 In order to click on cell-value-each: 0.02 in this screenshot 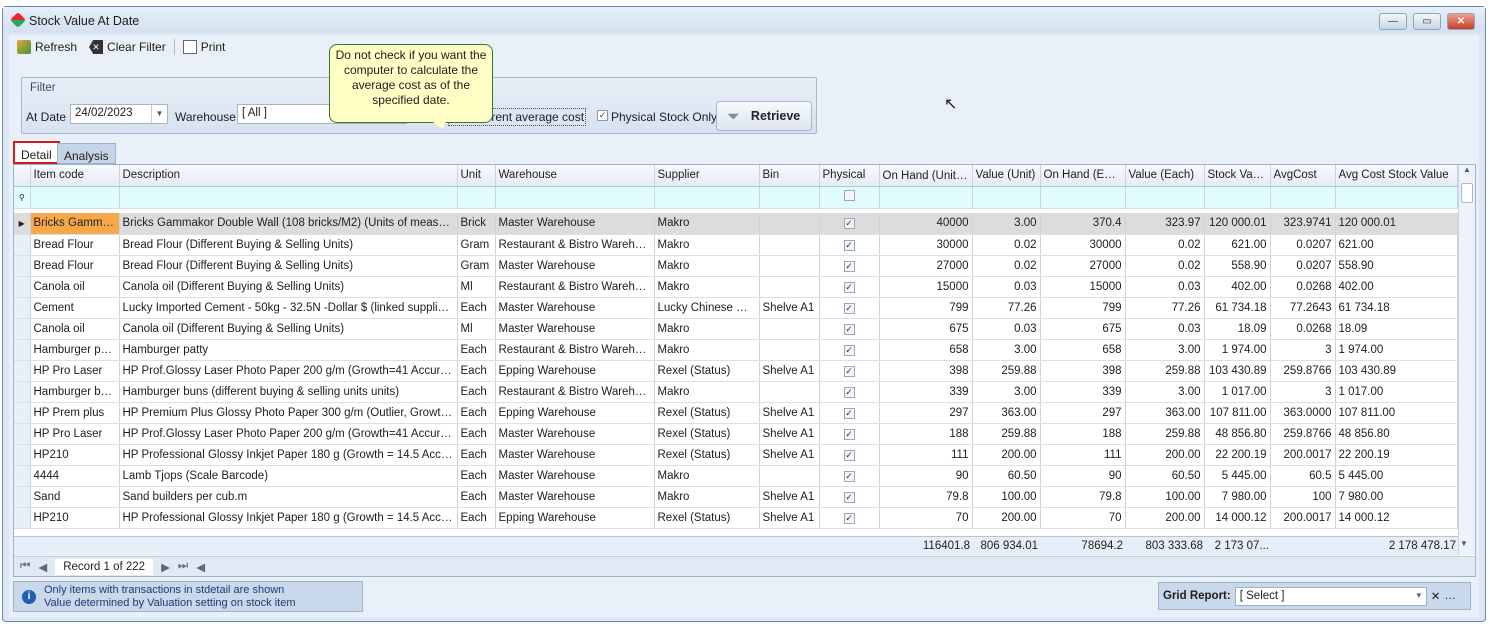, I will do `click(1165, 245)`.